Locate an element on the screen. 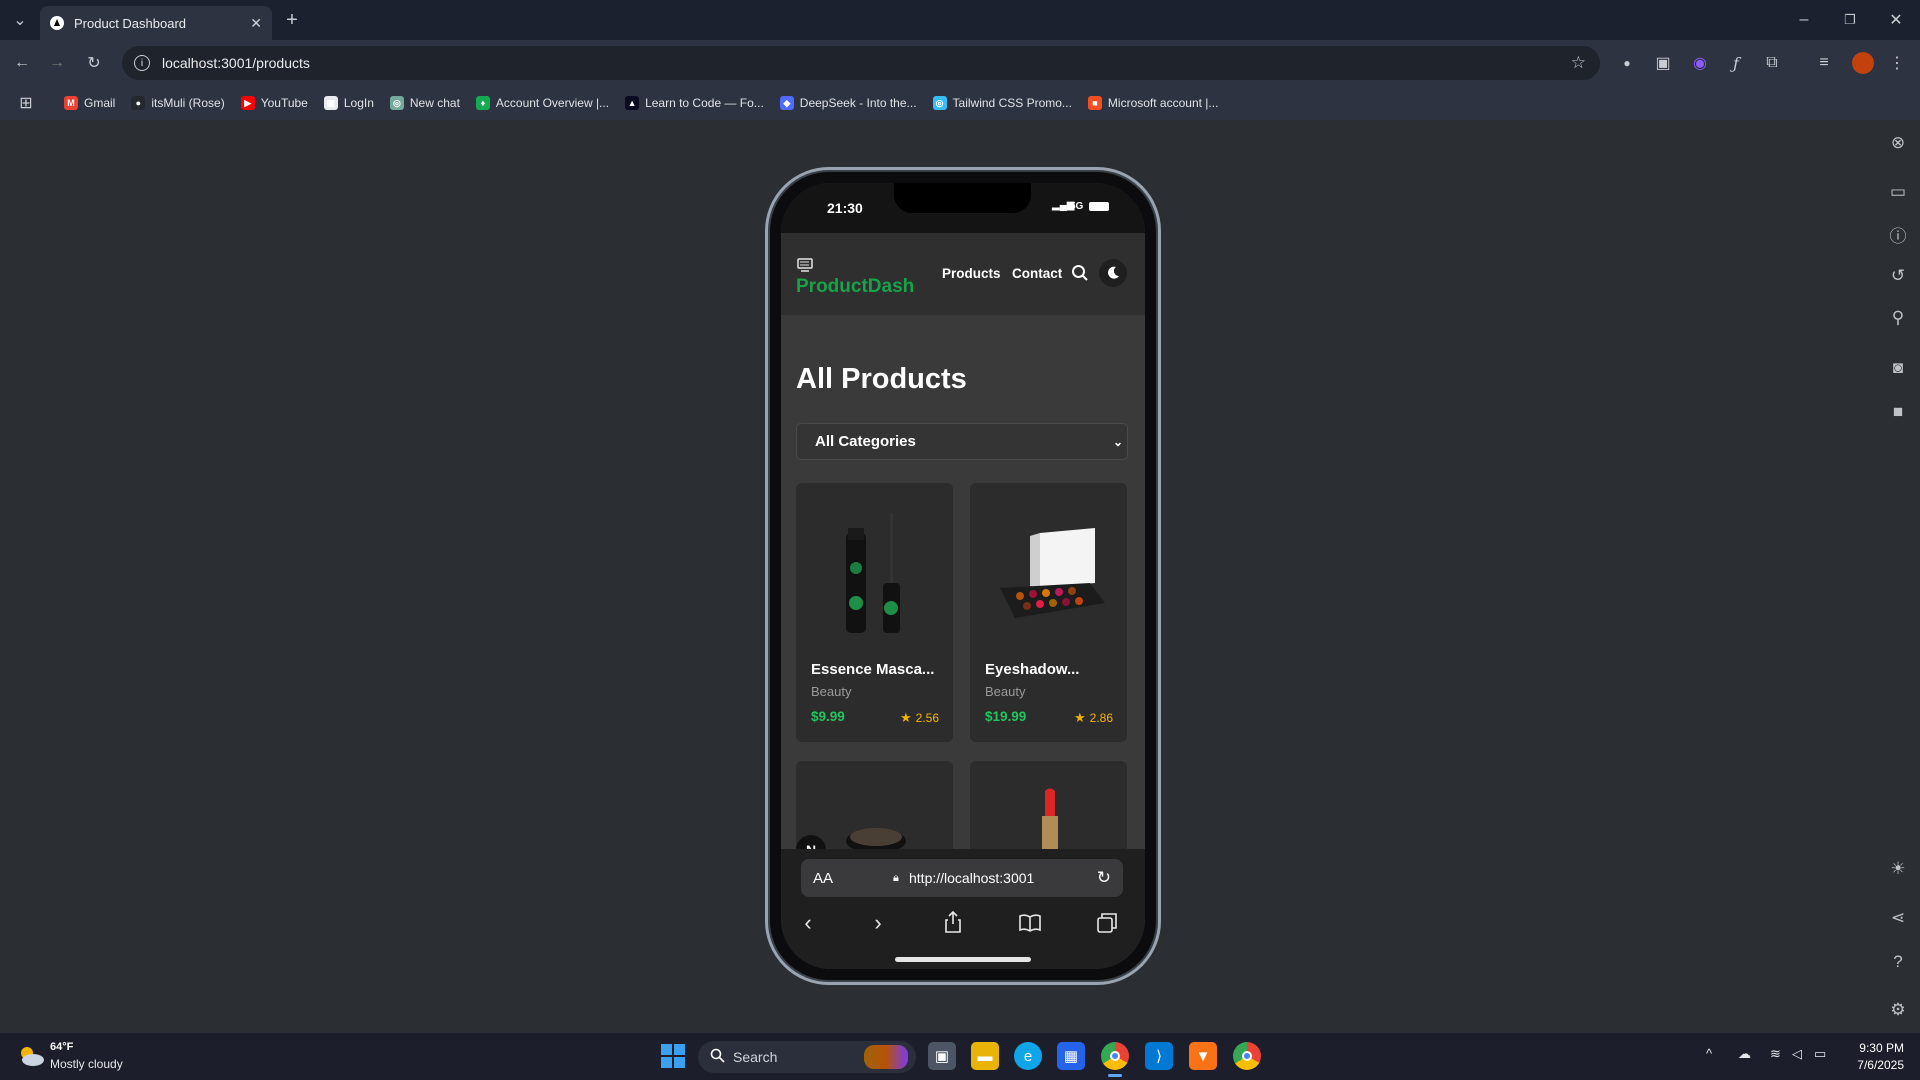 The width and height of the screenshot is (1920, 1080). vscode-icon: ⟩ is located at coordinates (1159, 1056).